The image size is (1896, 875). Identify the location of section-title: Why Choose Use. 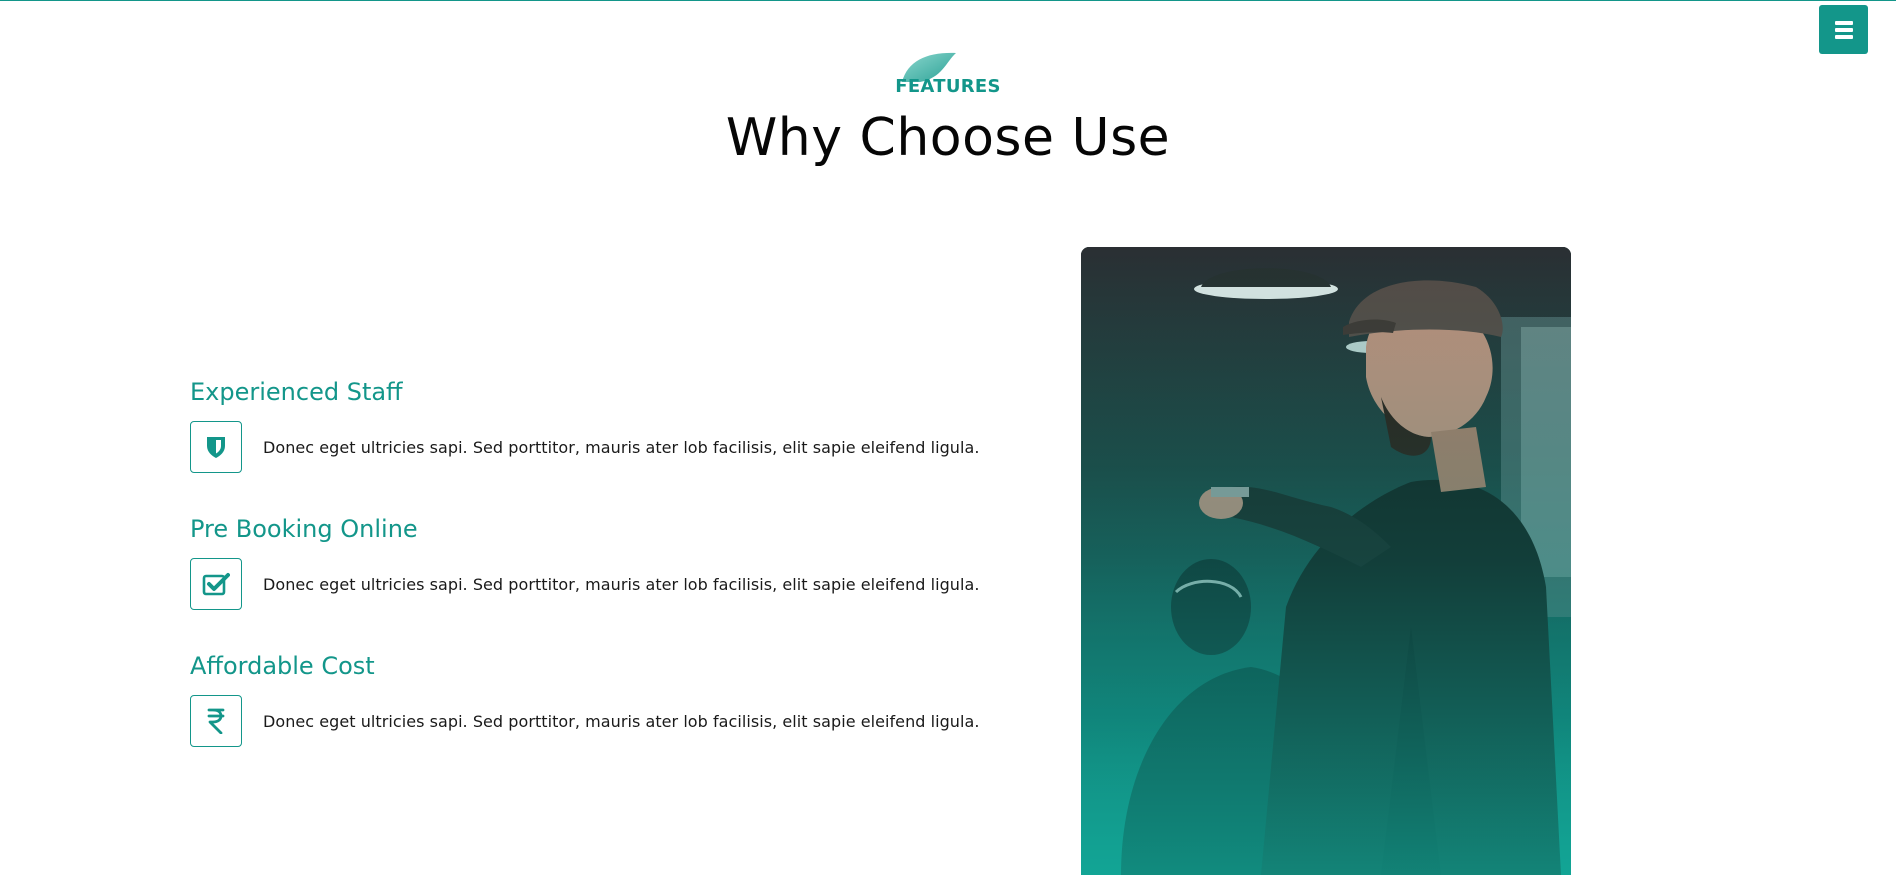
(948, 138).